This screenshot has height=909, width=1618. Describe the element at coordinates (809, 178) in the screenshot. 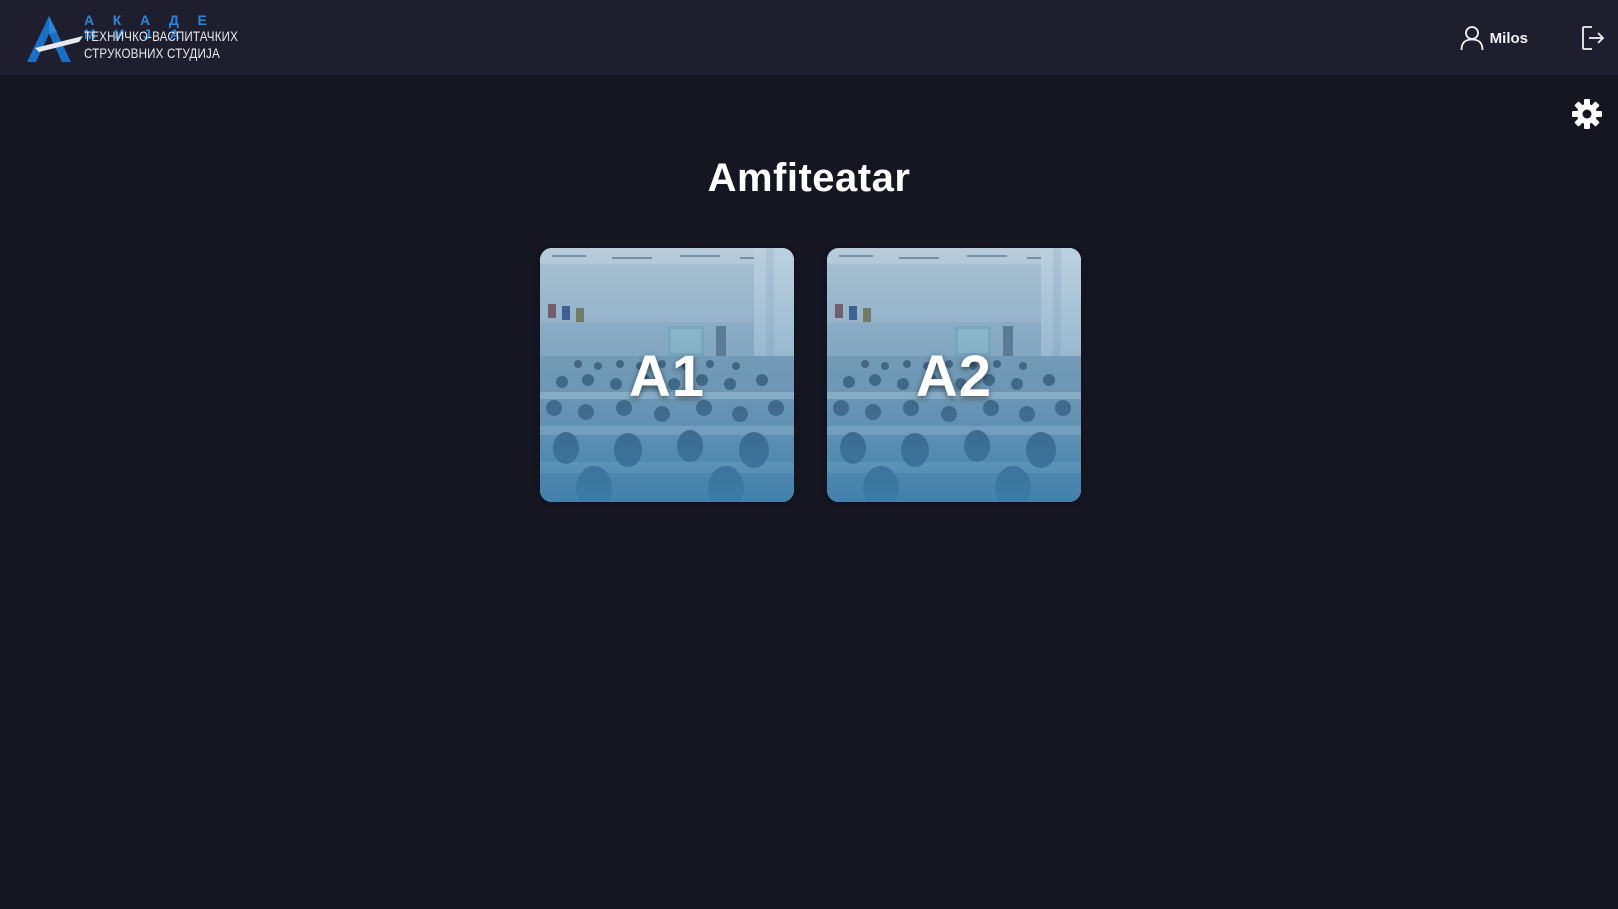

I see `page-title: Amfiteatar` at that location.